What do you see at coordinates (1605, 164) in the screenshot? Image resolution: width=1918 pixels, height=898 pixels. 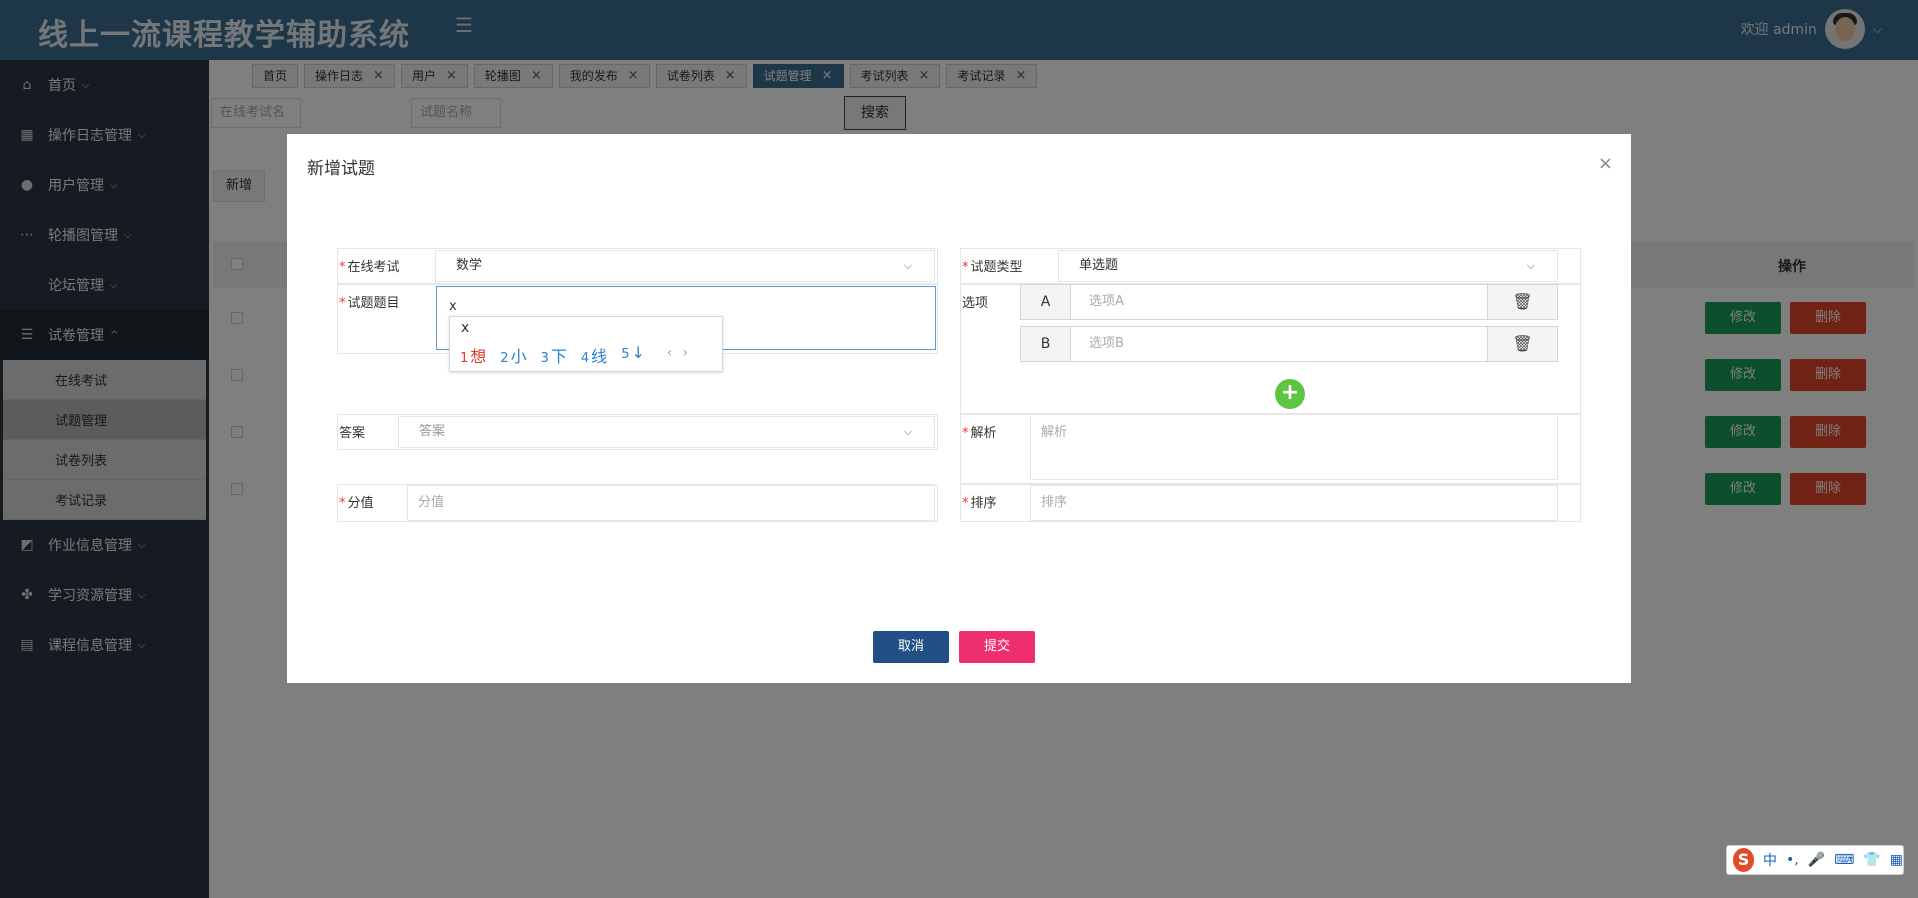 I see `close-icon: ×` at bounding box center [1605, 164].